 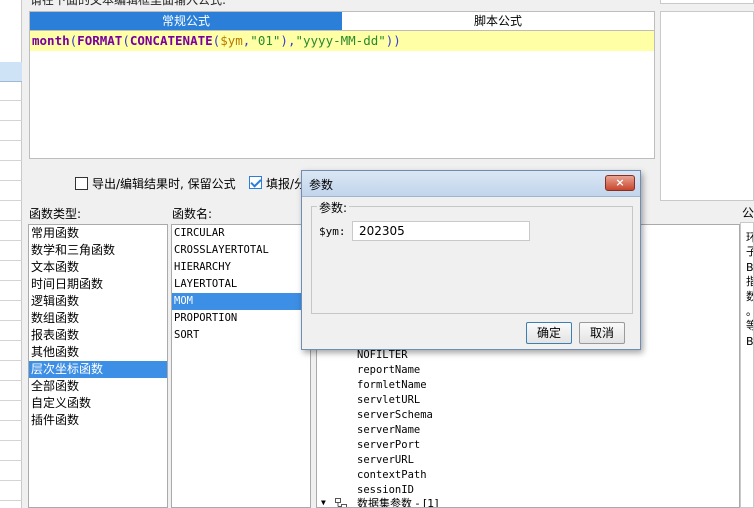 What do you see at coordinates (333, 207) in the screenshot?
I see `parameters-group-label: 参数:` at bounding box center [333, 207].